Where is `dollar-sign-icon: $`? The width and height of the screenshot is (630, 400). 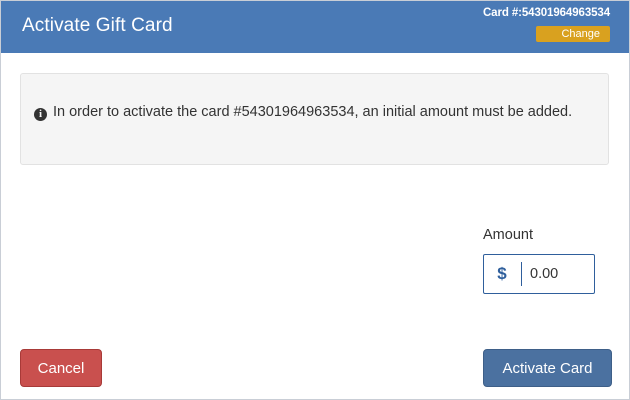
dollar-sign-icon: $ is located at coordinates (502, 273).